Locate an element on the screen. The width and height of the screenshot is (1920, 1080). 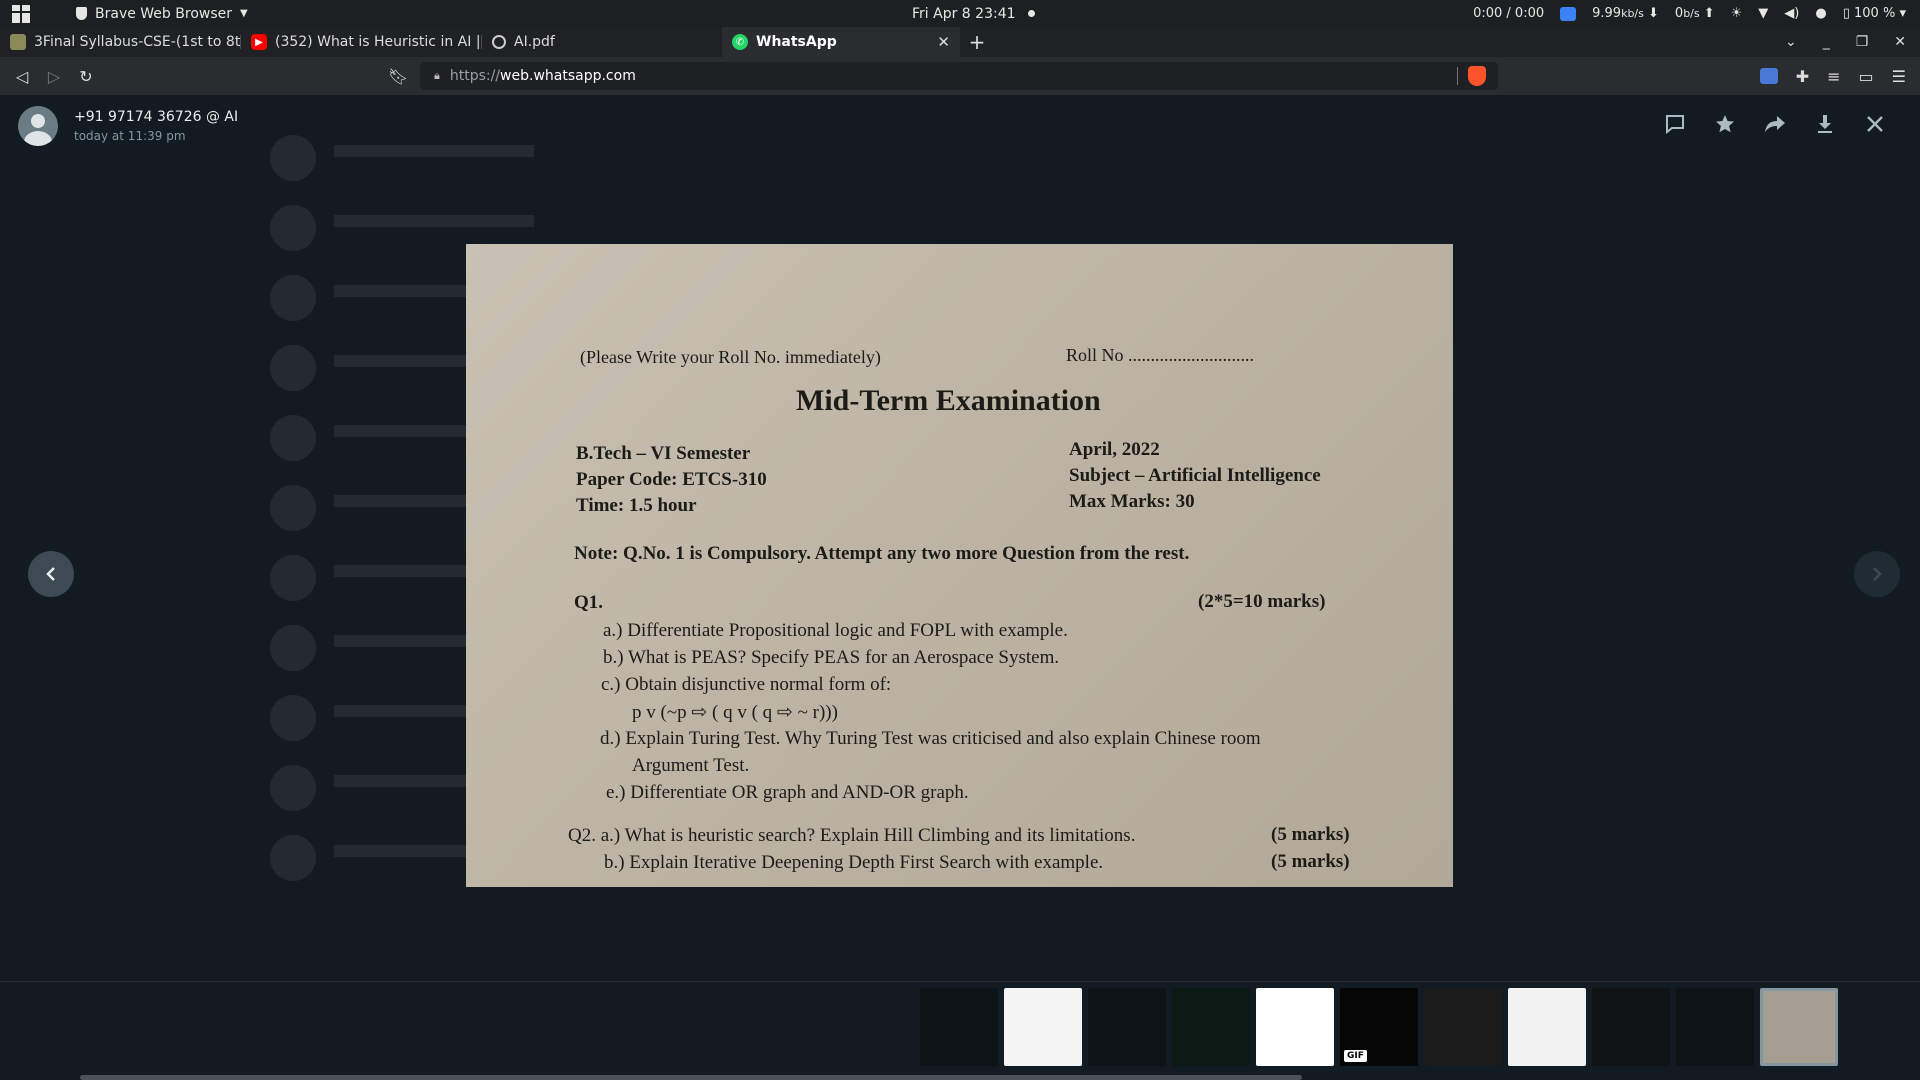
thumbnail-list: GIF is located at coordinates (1379, 1027).